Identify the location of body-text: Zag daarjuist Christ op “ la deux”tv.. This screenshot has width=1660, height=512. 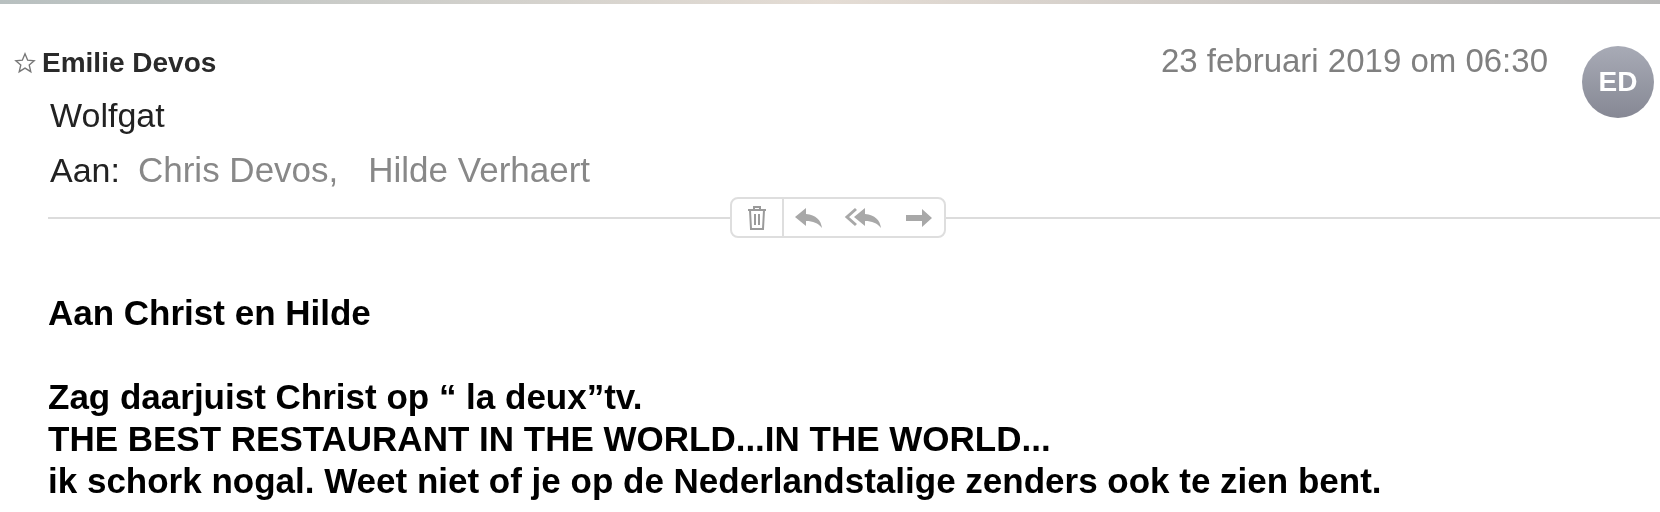
(345, 397).